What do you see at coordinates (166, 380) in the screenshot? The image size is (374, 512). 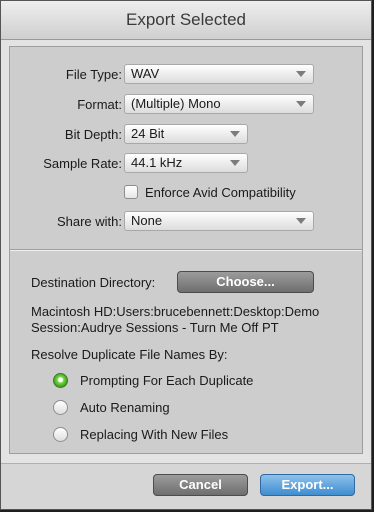 I see `resolve-option-prompting: Prompting For Each Duplicate` at bounding box center [166, 380].